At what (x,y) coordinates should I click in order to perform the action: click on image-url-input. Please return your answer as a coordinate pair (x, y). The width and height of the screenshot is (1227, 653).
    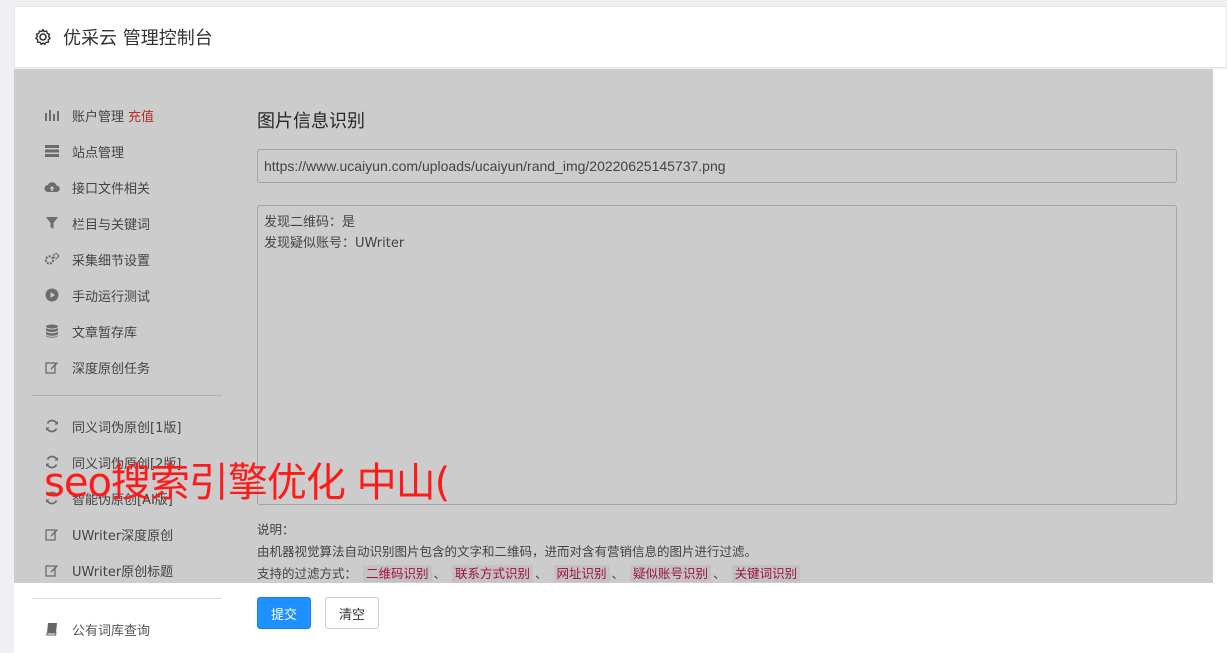
    Looking at the image, I should click on (717, 166).